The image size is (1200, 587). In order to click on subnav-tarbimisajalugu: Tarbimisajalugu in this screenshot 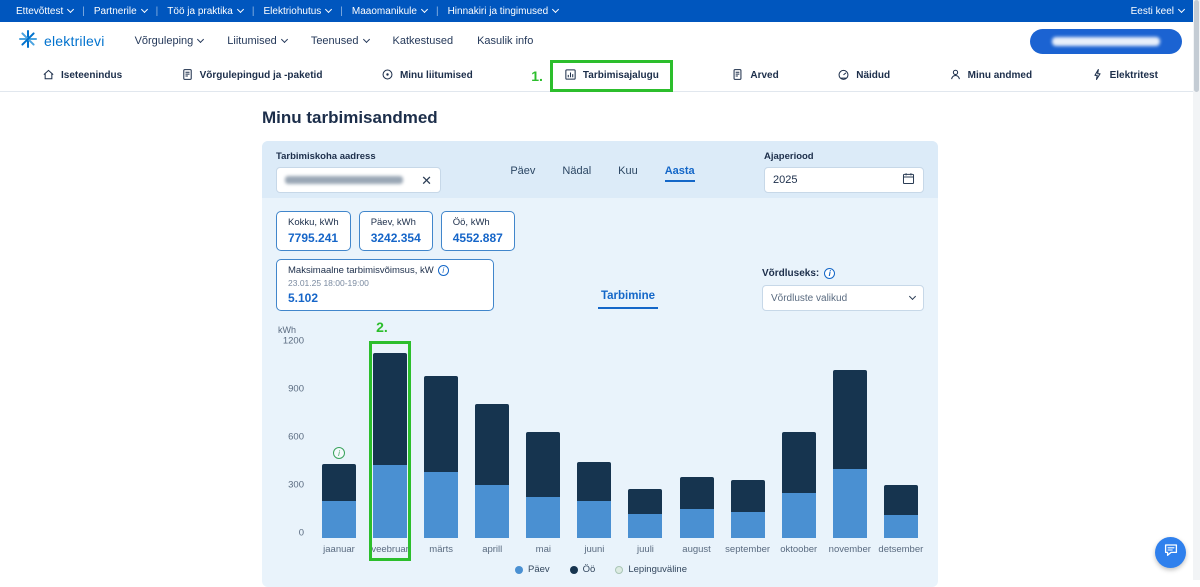, I will do `click(611, 76)`.